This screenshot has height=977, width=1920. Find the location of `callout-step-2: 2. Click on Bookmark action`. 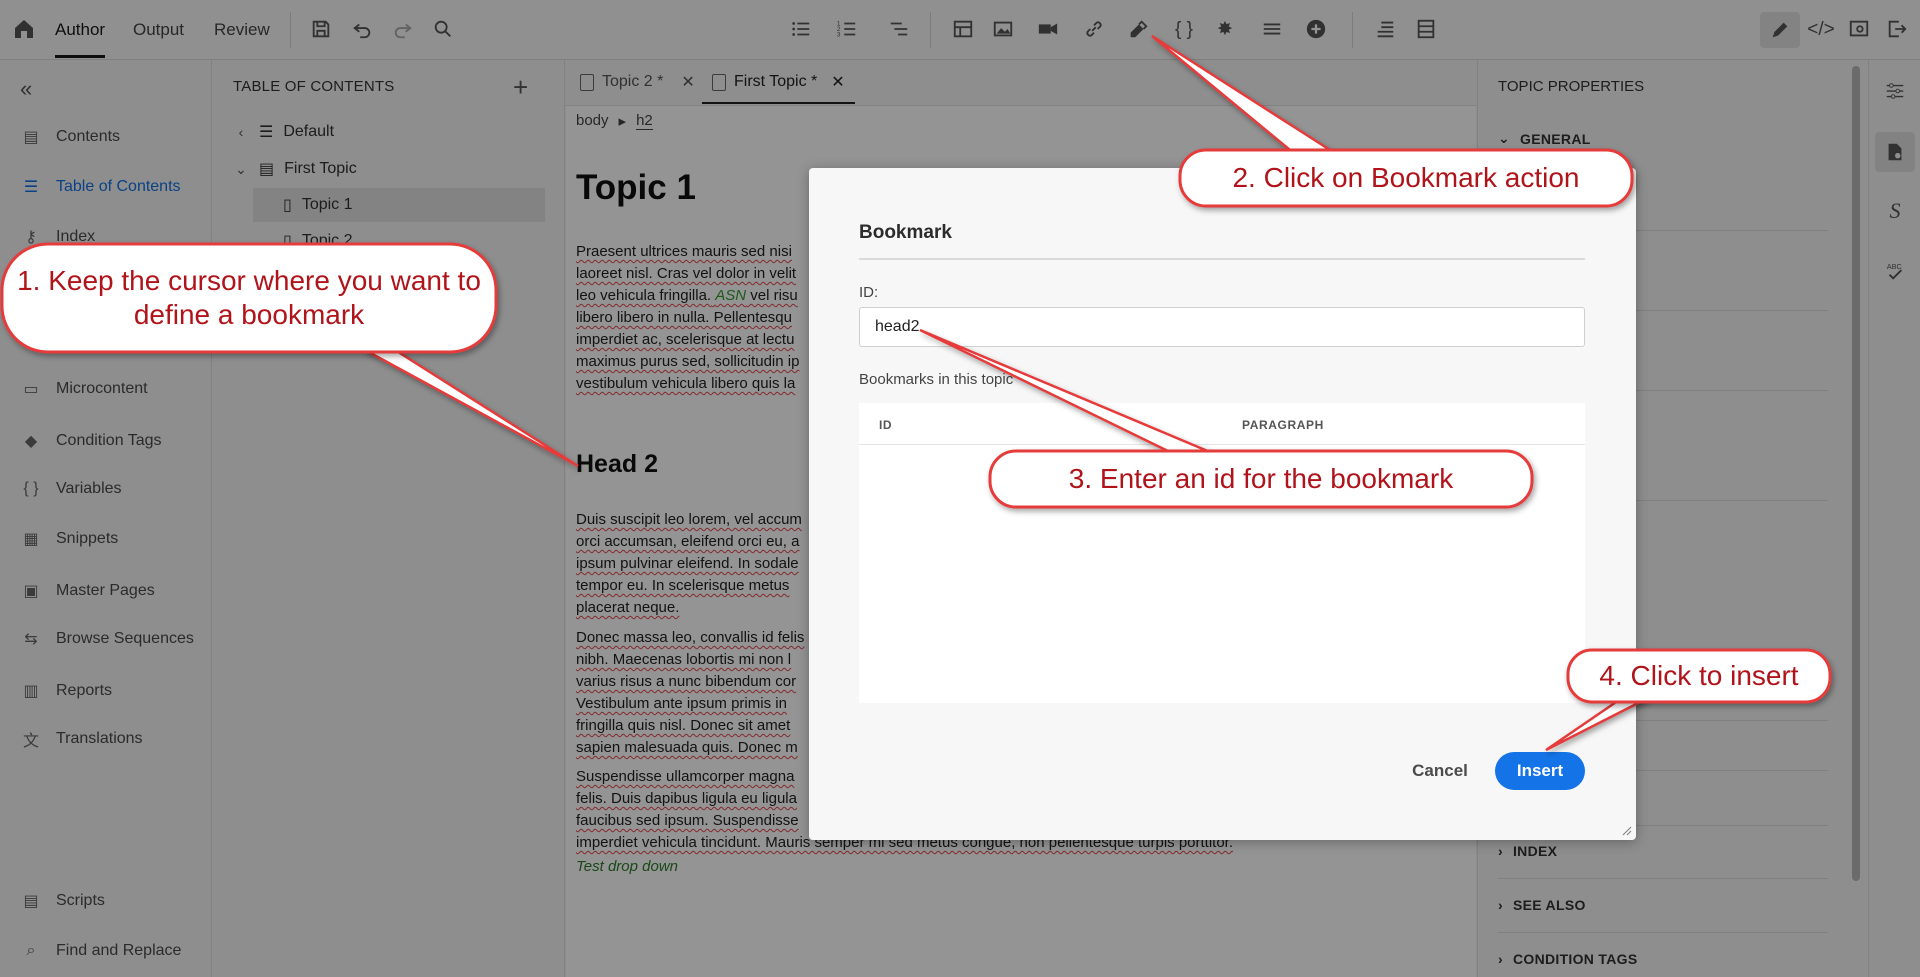

callout-step-2: 2. Click on Bookmark action is located at coordinates (1406, 177).